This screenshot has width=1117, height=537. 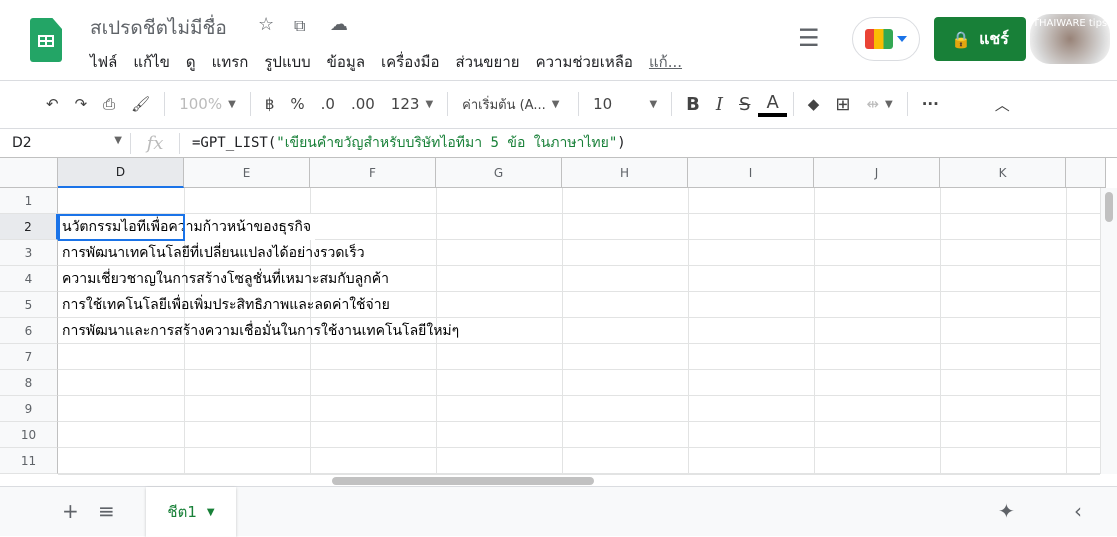 I want to click on menu-edit: แก้ไข, so click(x=151, y=62).